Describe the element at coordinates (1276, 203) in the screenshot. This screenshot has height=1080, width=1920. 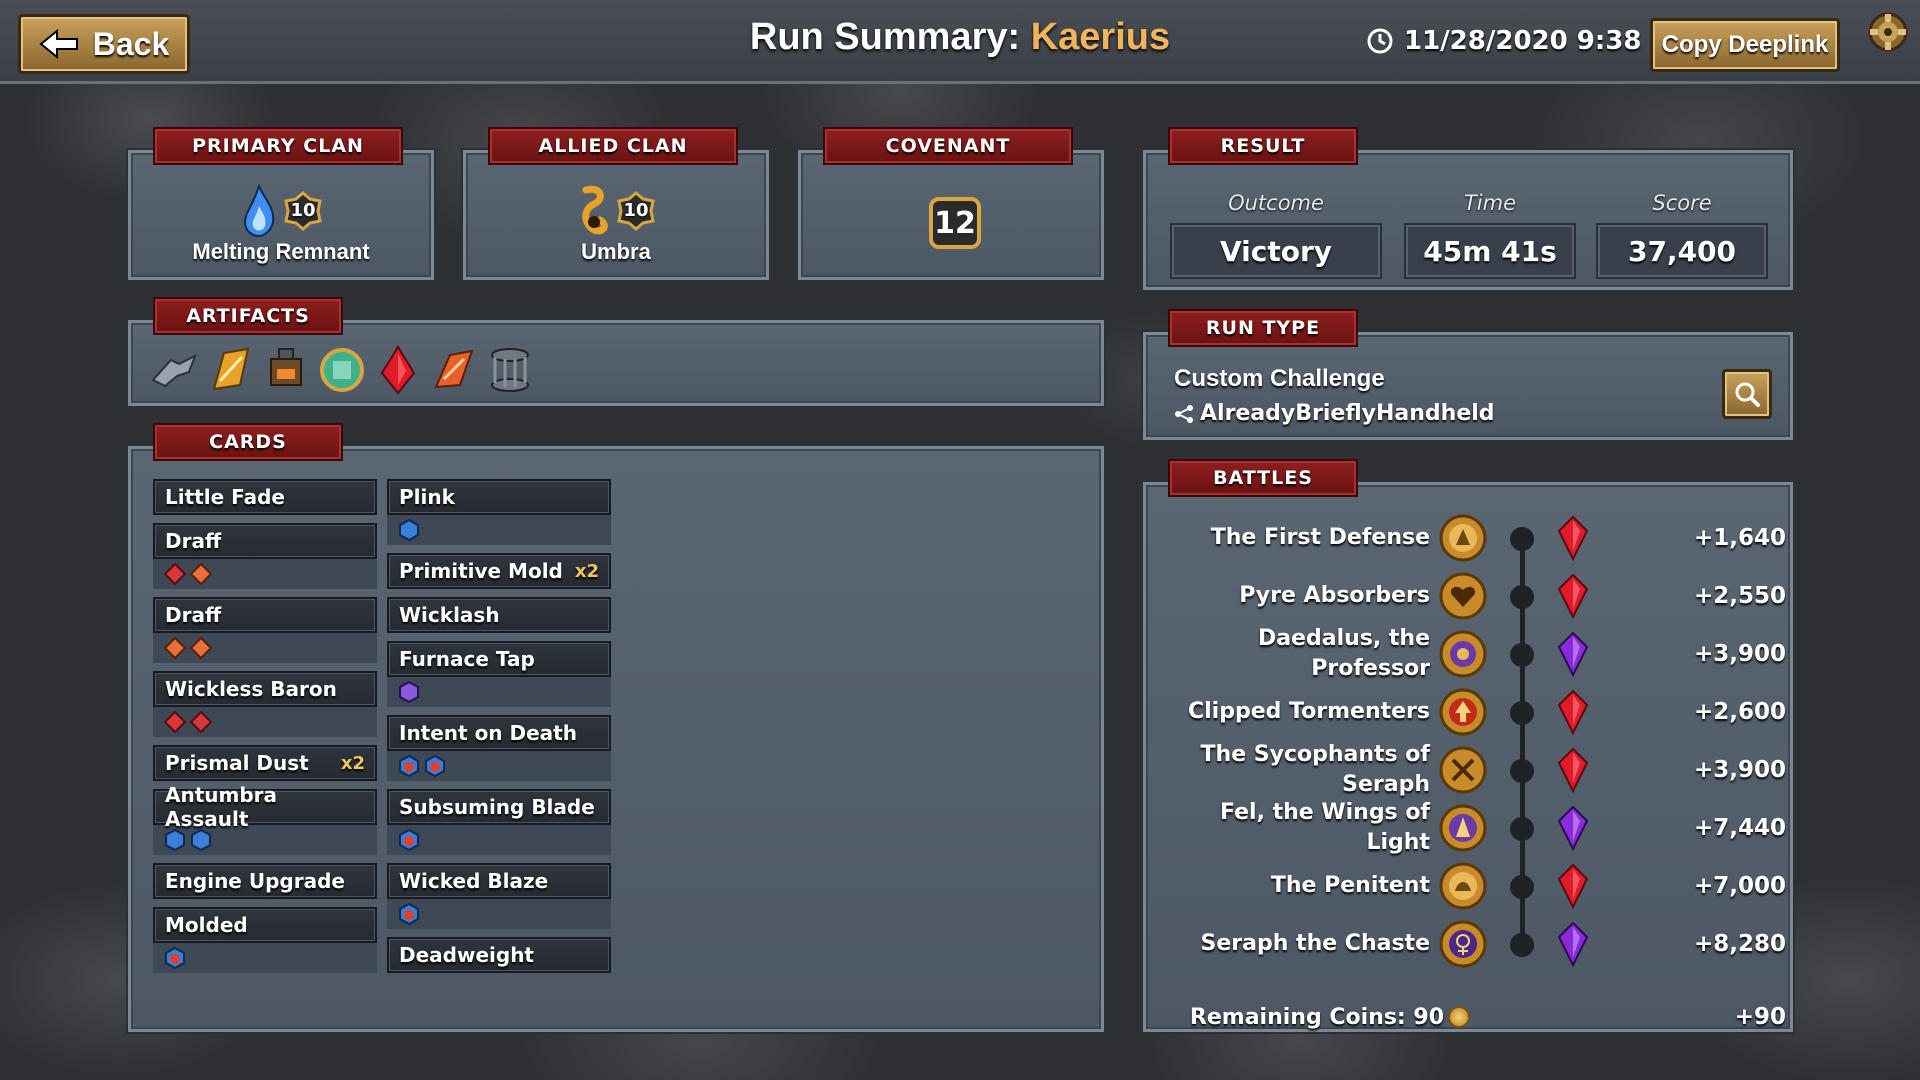
I see `outcome-label: Outcome` at that location.